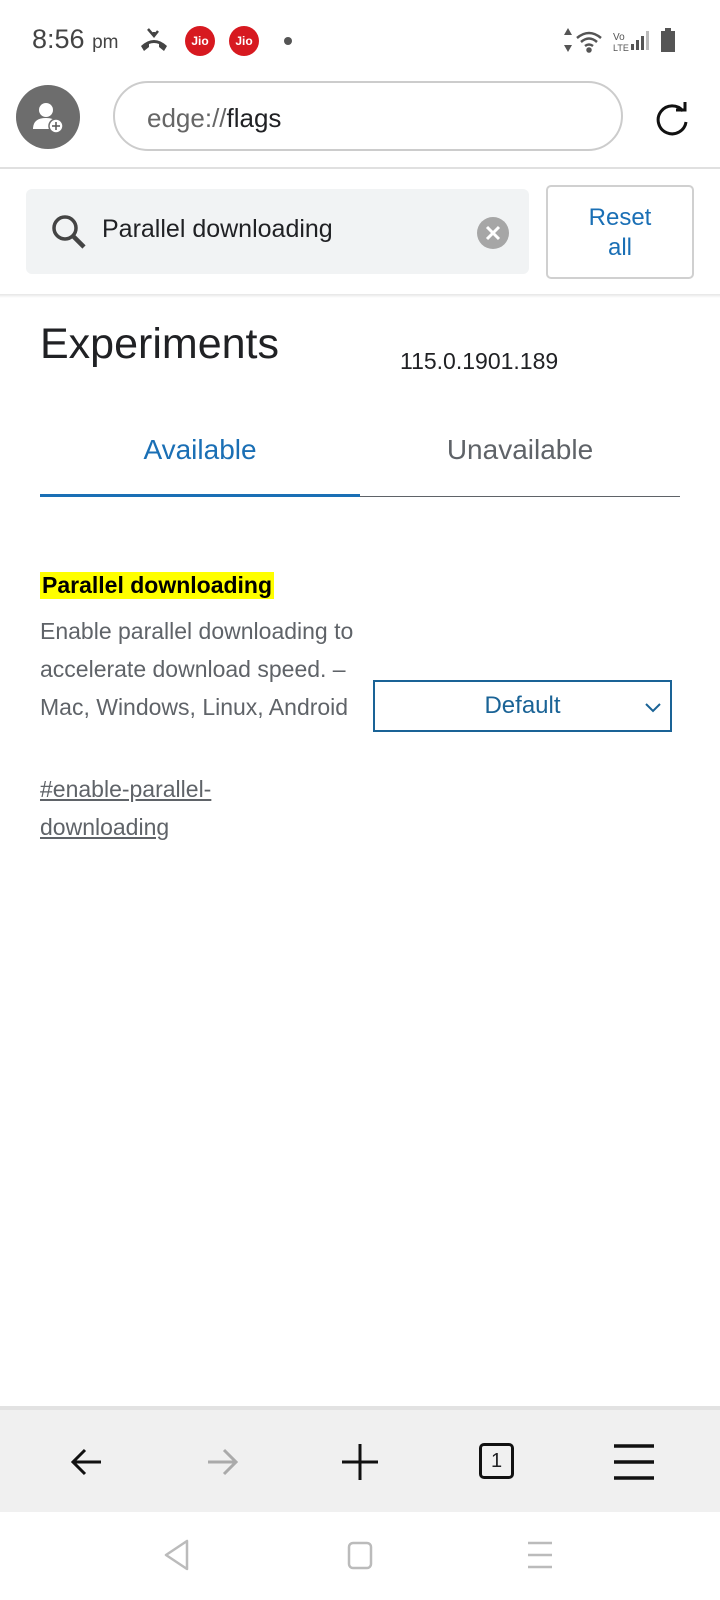 The height and width of the screenshot is (1600, 720). I want to click on clear-search-icon, so click(493, 233).